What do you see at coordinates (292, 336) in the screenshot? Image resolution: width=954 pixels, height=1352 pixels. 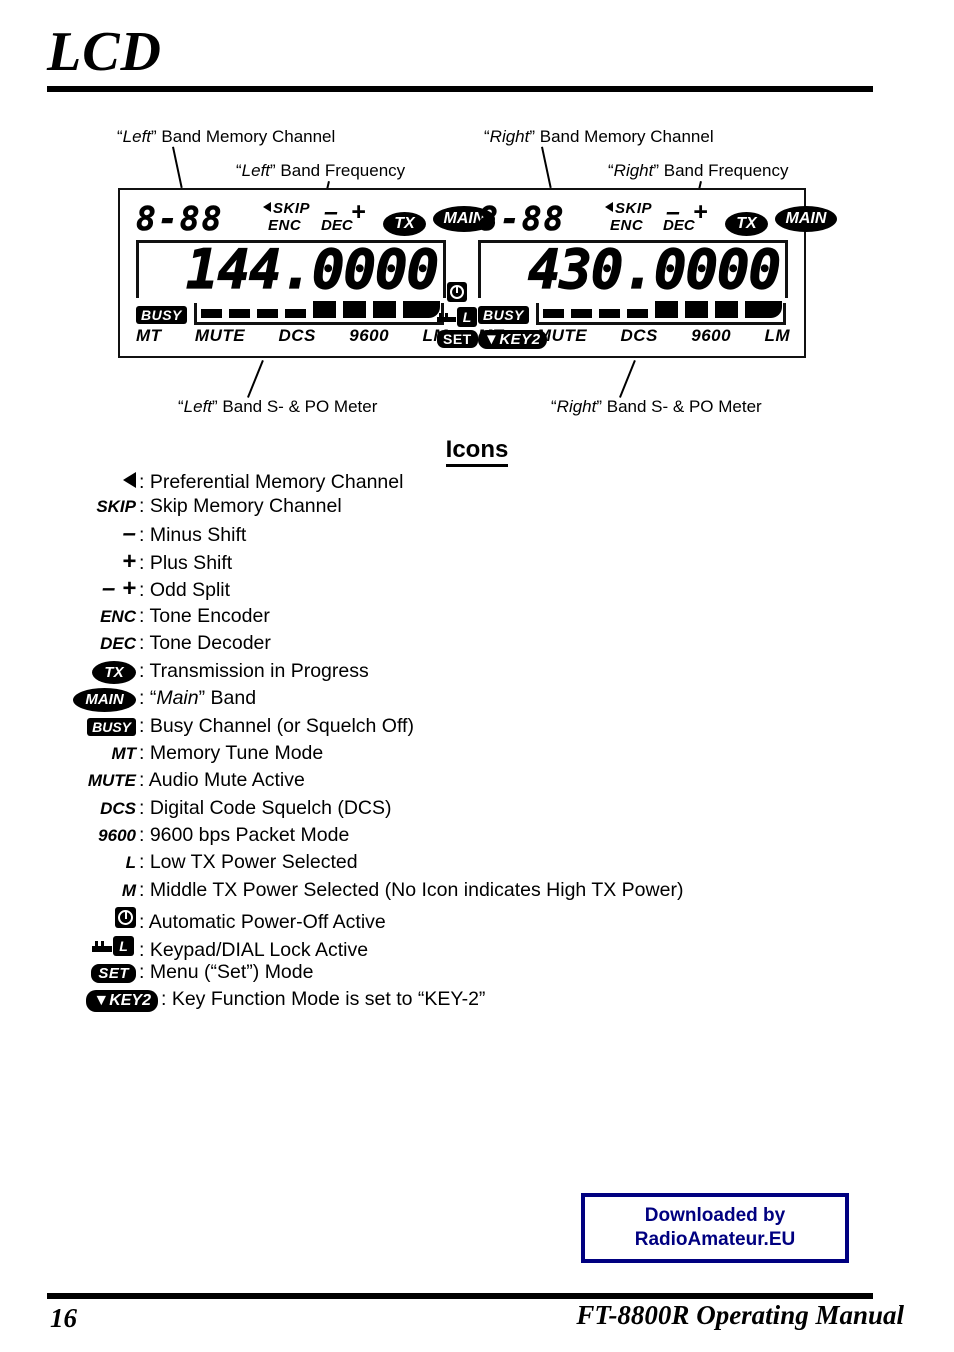 I see `lcd-left-legend: MT MUTE DCS 9600 LM` at bounding box center [292, 336].